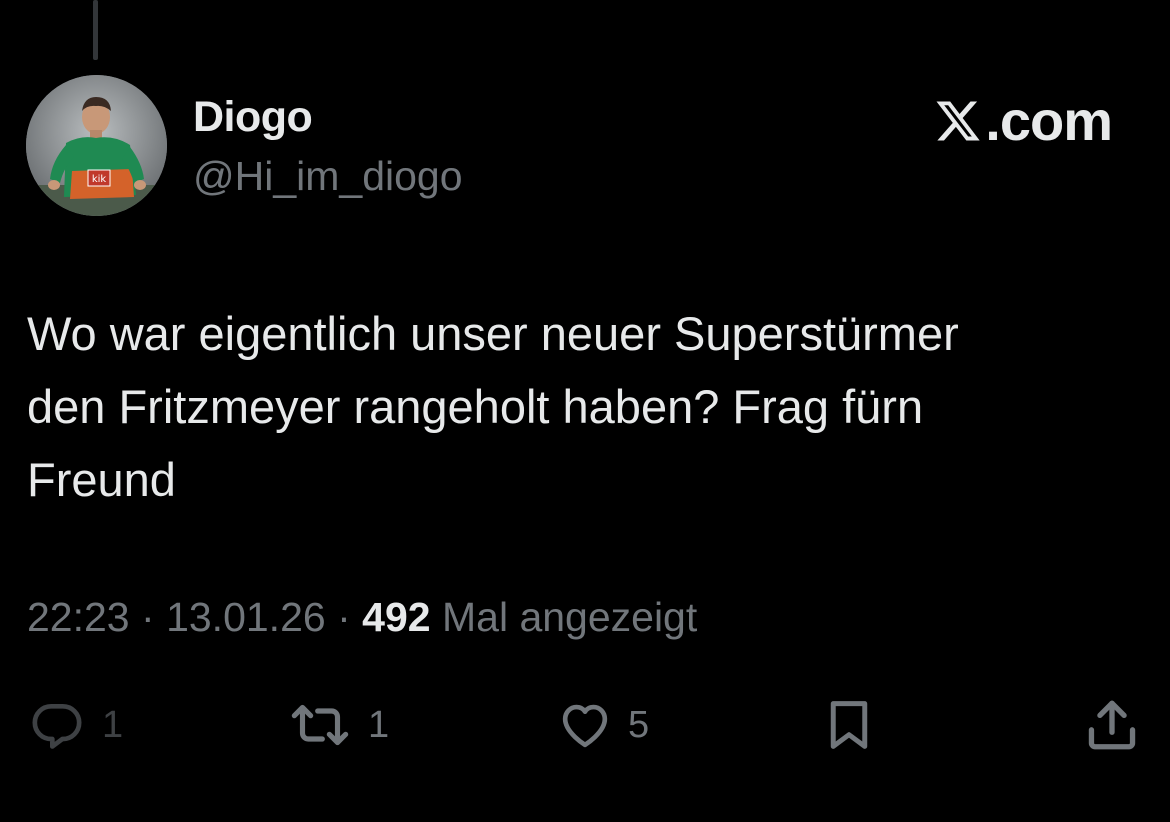 The width and height of the screenshot is (1170, 822). Describe the element at coordinates (95, 30) in the screenshot. I see `thread-connector-line` at that location.